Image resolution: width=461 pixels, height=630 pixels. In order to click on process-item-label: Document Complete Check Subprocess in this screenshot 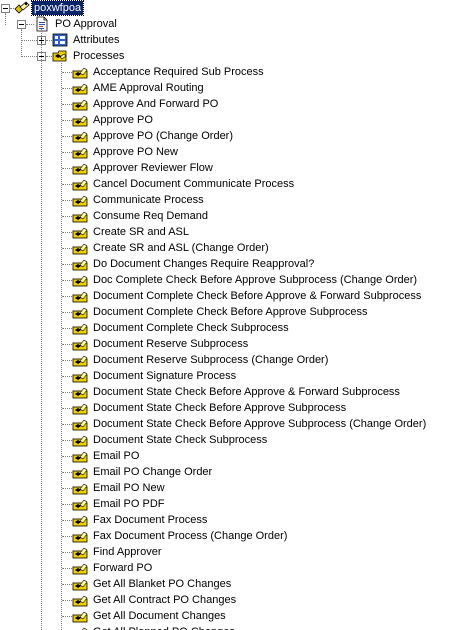, I will do `click(191, 328)`.